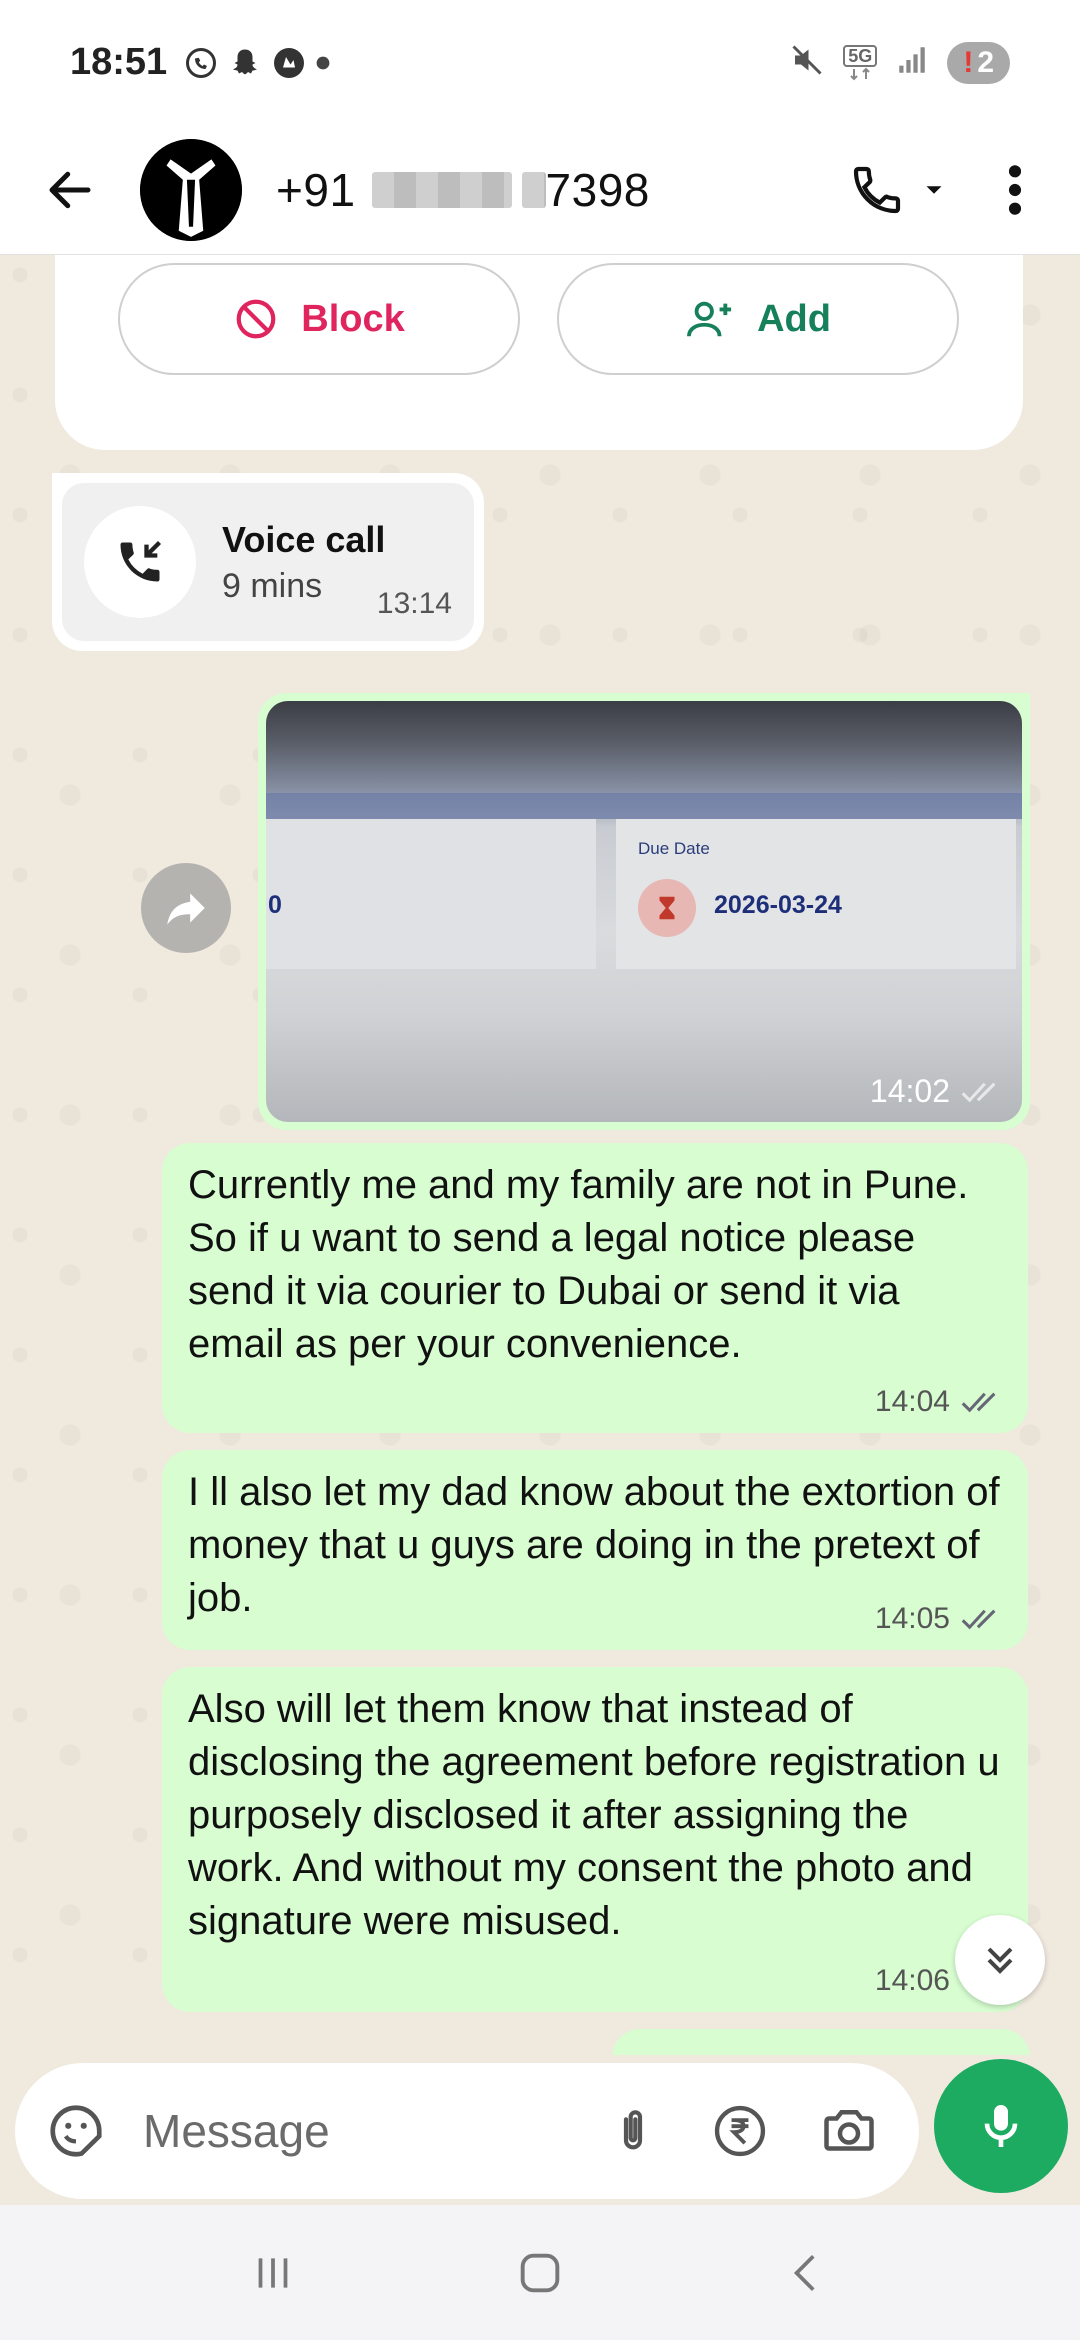  What do you see at coordinates (323, 63) in the screenshot?
I see `more-notifications-dot` at bounding box center [323, 63].